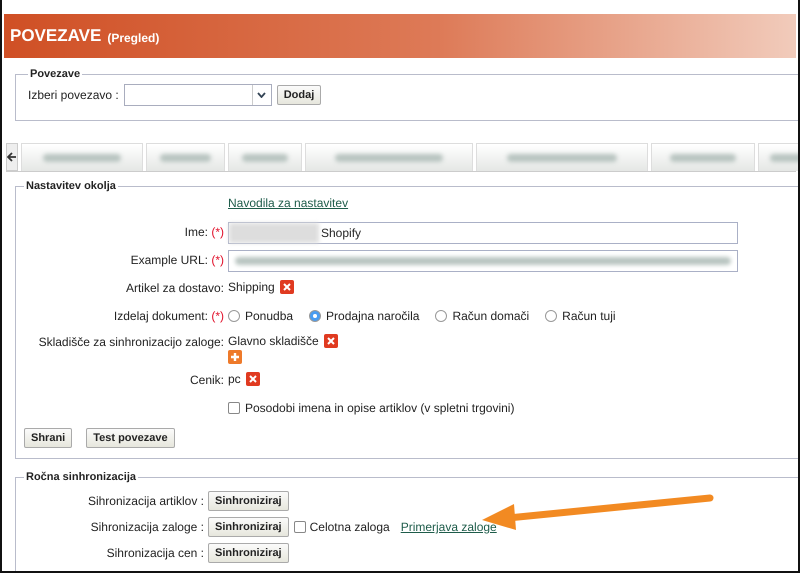 The width and height of the screenshot is (800, 573). Describe the element at coordinates (131, 342) in the screenshot. I see `field-label: Skladišče za sinhronizacijo zaloge:` at that location.